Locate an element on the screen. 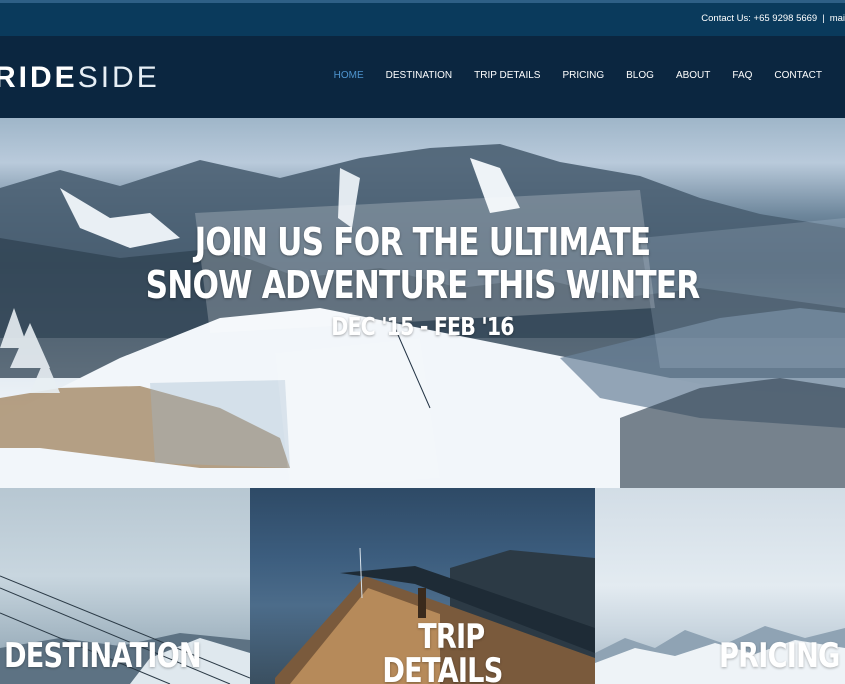  pricing-tile-label: PRICING is located at coordinates (779, 656).